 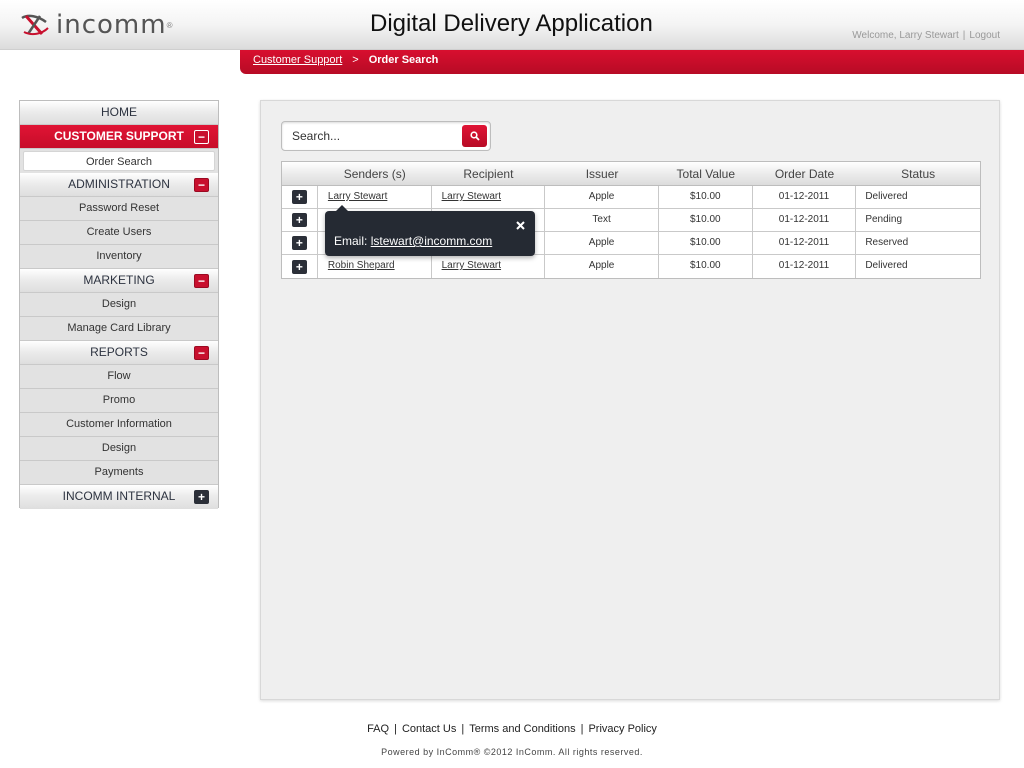 I want to click on sidebar-item-label: Flow, so click(x=119, y=376).